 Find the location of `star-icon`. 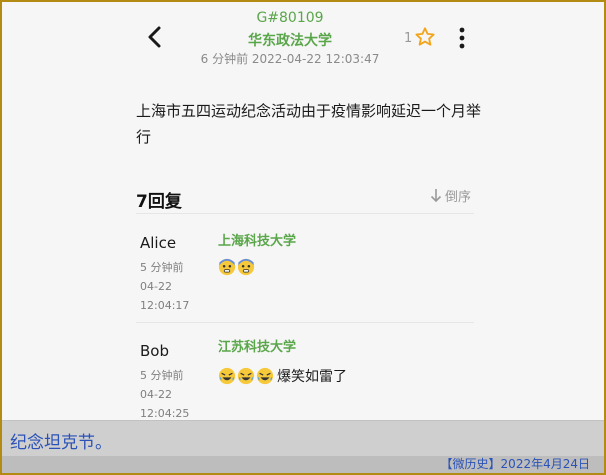

star-icon is located at coordinates (425, 37).